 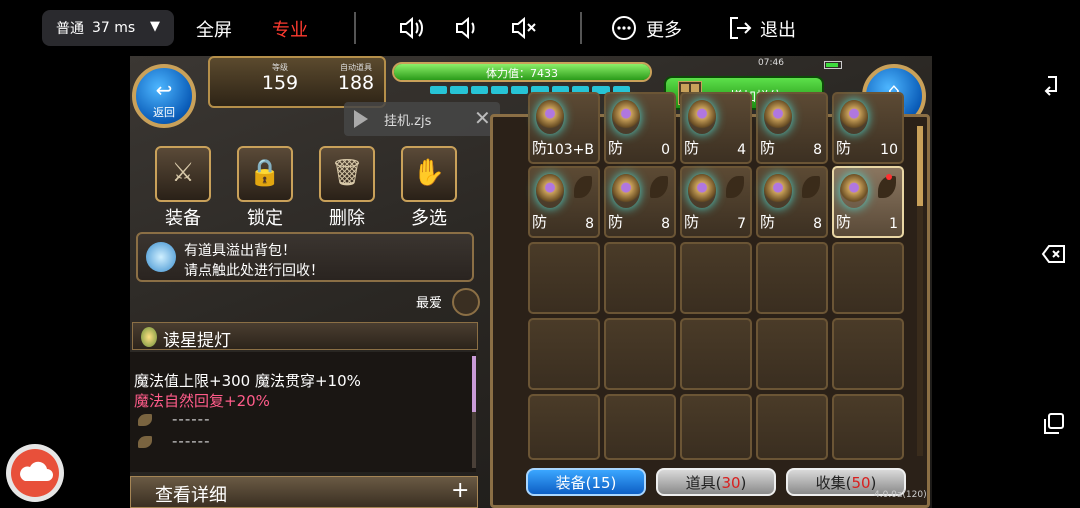 I want to click on inventory-slot: 防 10, so click(x=868, y=128).